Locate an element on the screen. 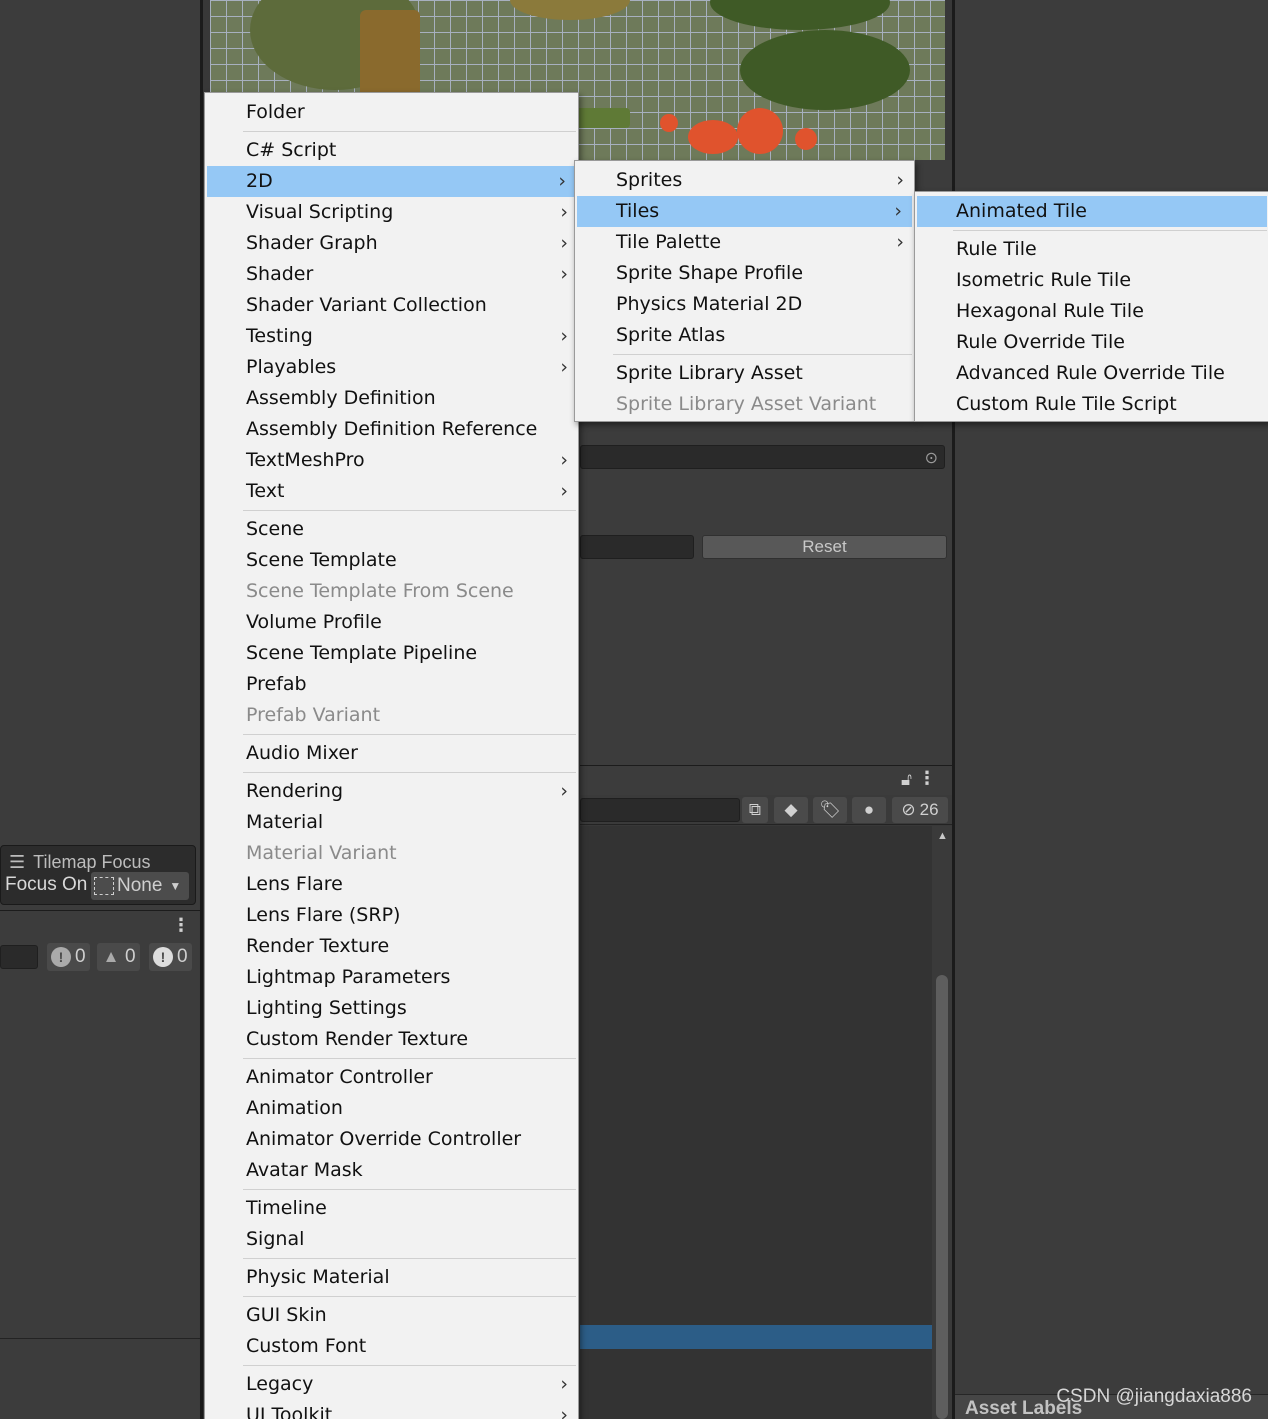 The height and width of the screenshot is (1419, 1268). menu-item-custom-render-texture: Custom Render Texture is located at coordinates (391, 1039).